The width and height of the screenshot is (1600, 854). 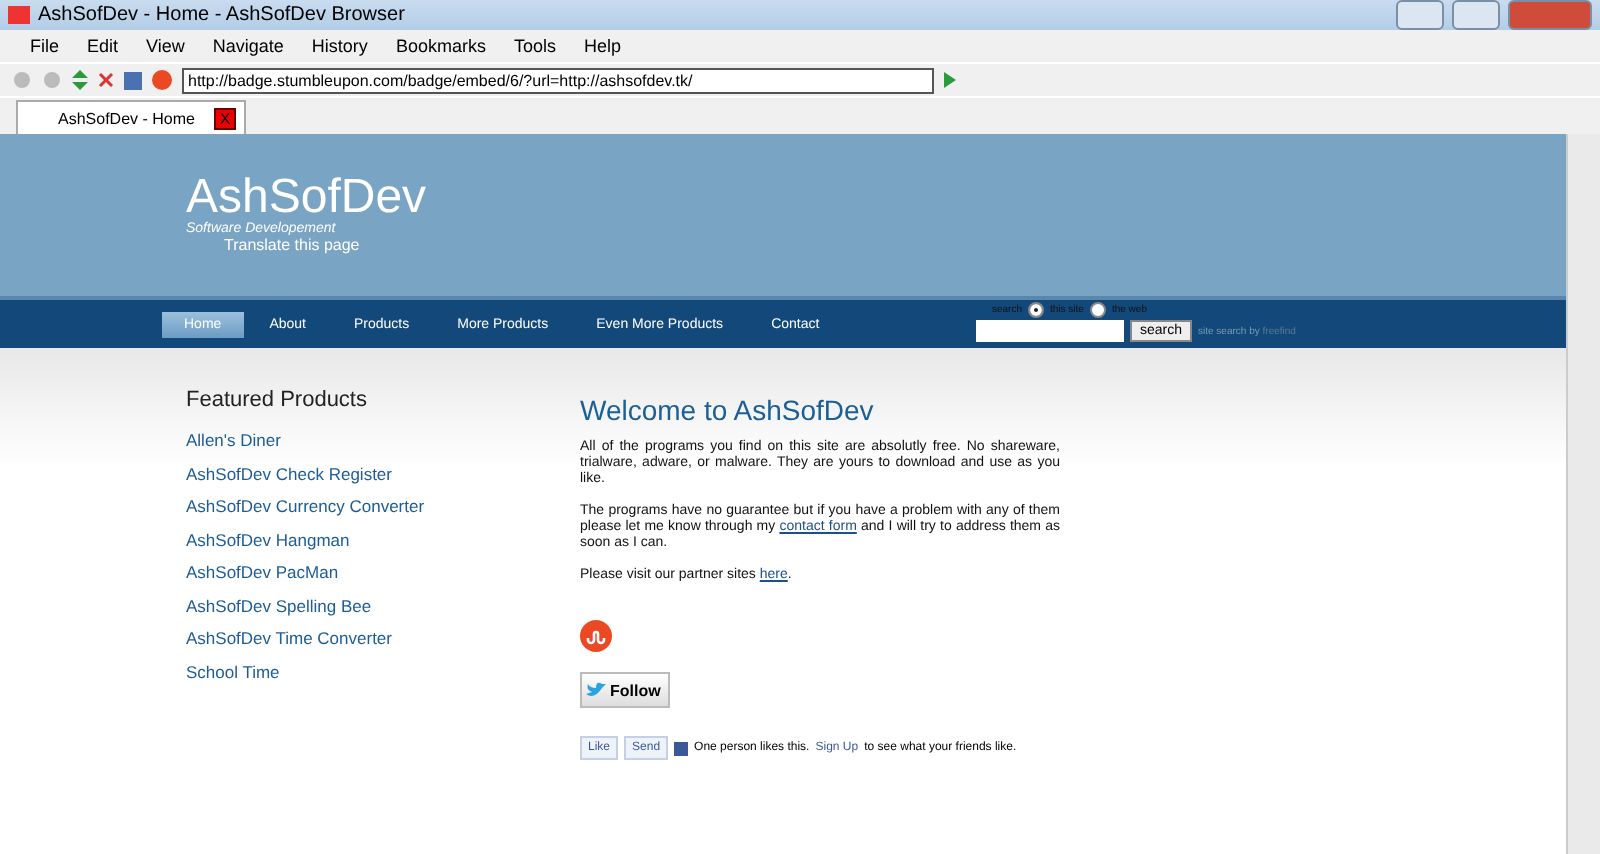 What do you see at coordinates (313, 638) in the screenshot?
I see `product-link: AshSofDev Time Converter` at bounding box center [313, 638].